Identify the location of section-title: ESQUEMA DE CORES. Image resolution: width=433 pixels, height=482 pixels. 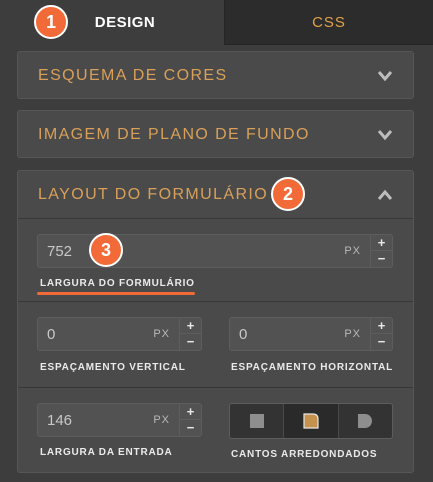
(133, 75).